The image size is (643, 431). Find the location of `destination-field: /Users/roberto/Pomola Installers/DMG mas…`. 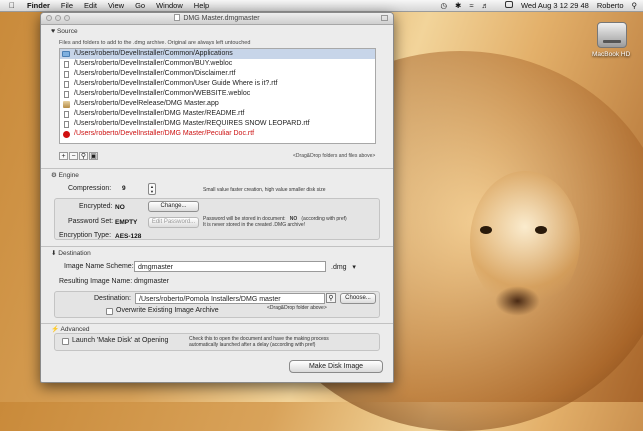

destination-field: /Users/roberto/Pomola Installers/DMG mas… is located at coordinates (230, 298).